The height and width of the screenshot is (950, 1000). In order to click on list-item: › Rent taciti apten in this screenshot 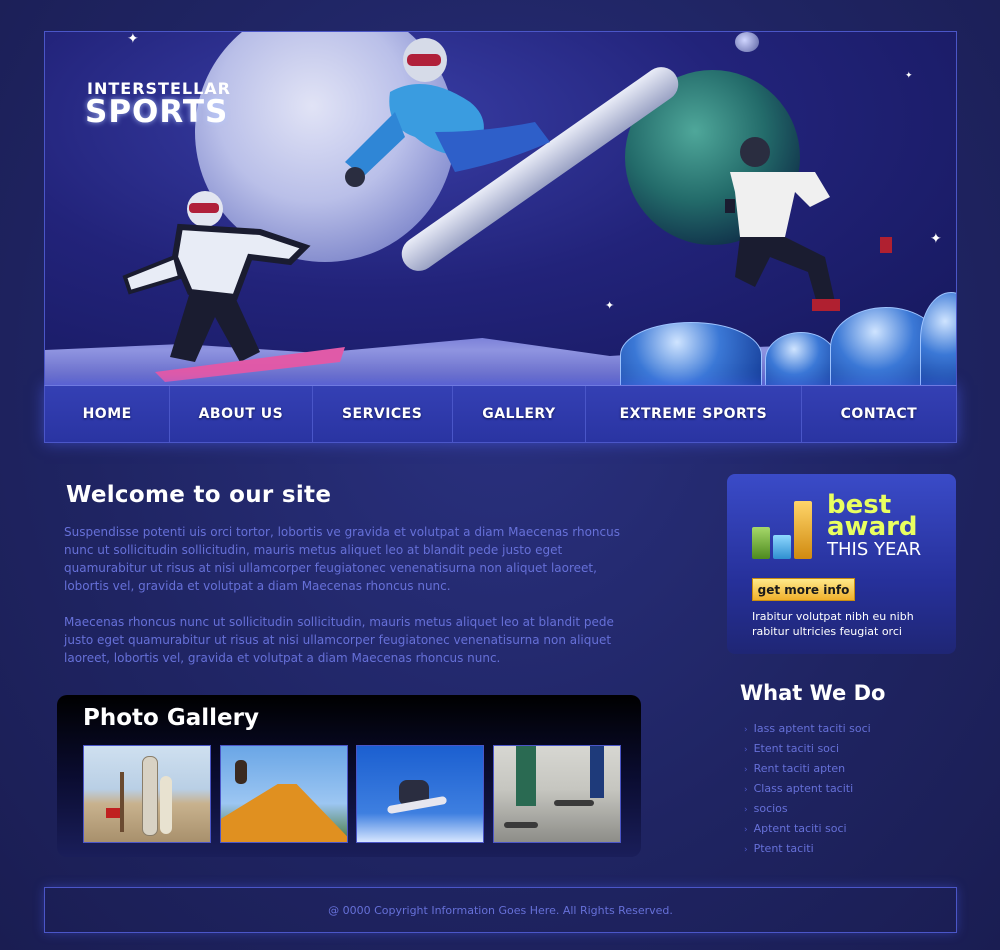, I will do `click(807, 770)`.